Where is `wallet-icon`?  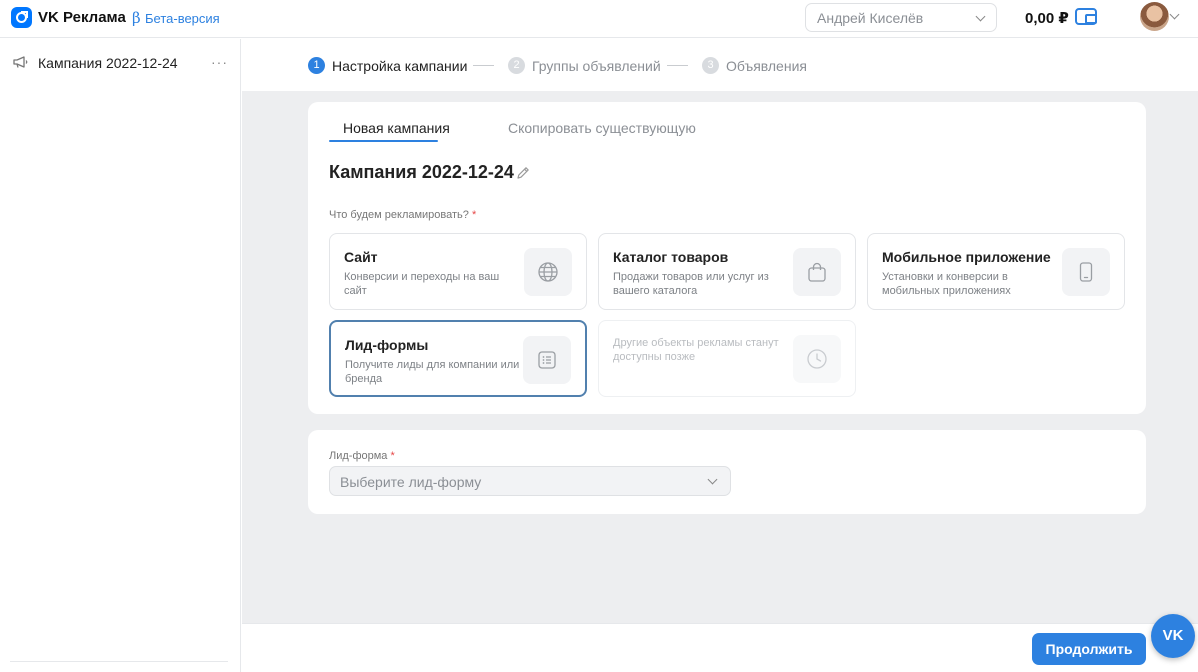 wallet-icon is located at coordinates (1086, 16).